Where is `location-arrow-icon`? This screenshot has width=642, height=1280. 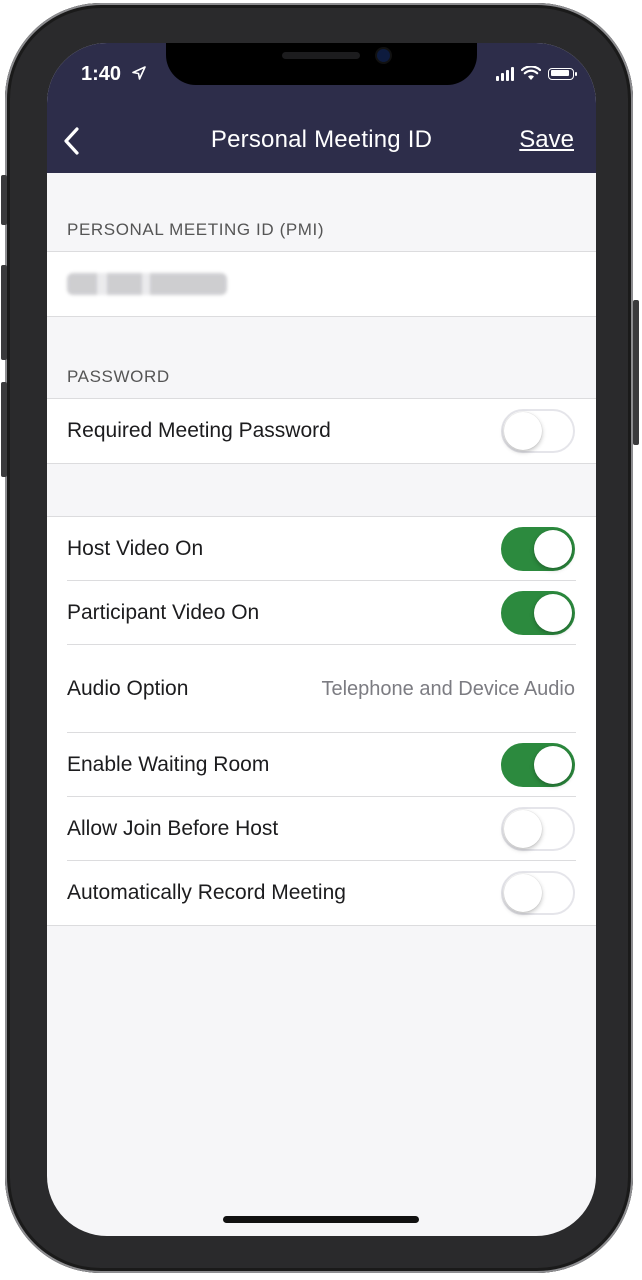 location-arrow-icon is located at coordinates (139, 73).